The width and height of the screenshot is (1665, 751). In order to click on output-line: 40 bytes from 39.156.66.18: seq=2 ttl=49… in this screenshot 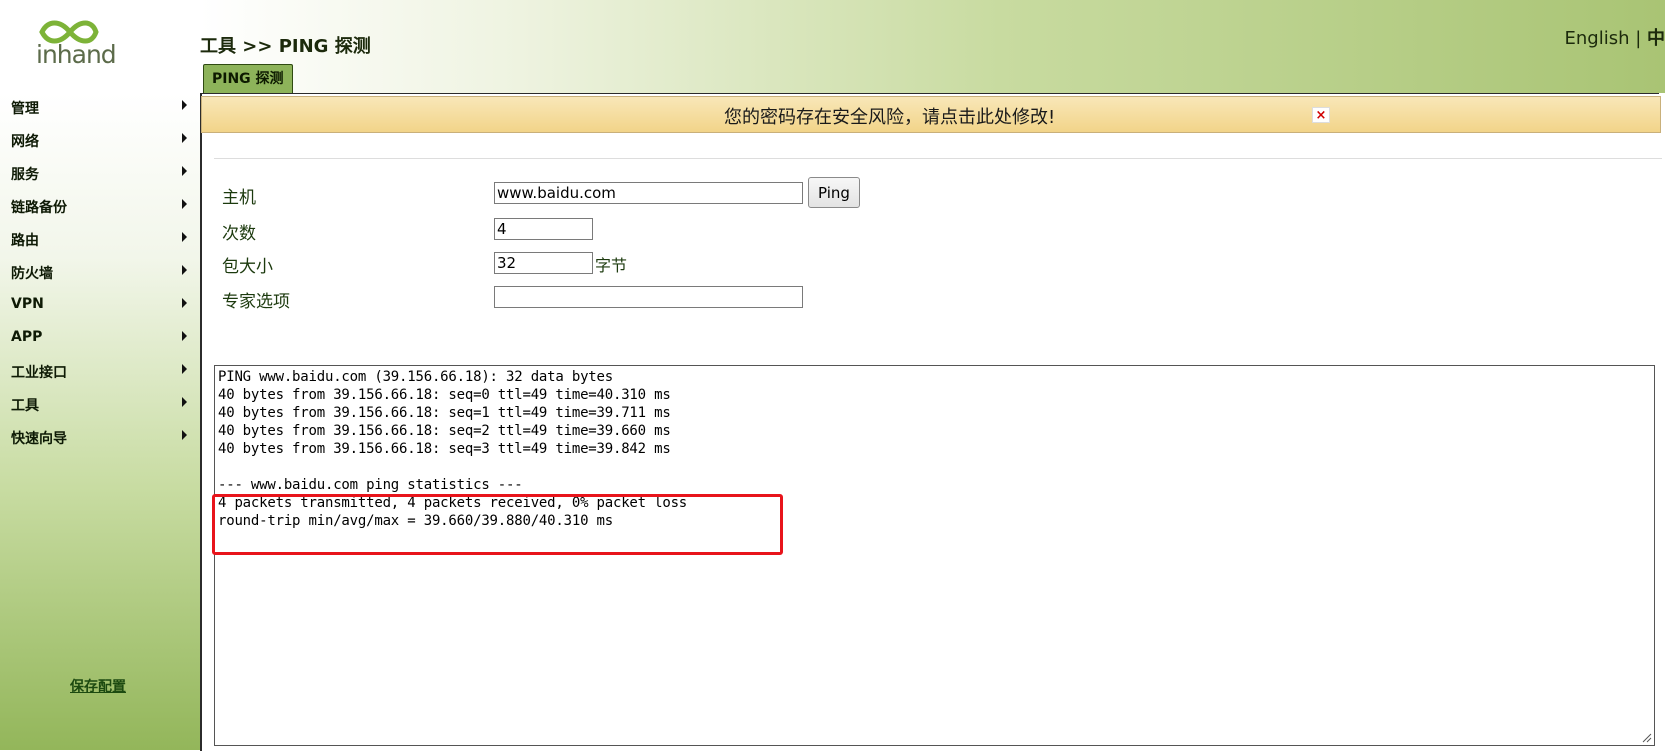, I will do `click(444, 431)`.